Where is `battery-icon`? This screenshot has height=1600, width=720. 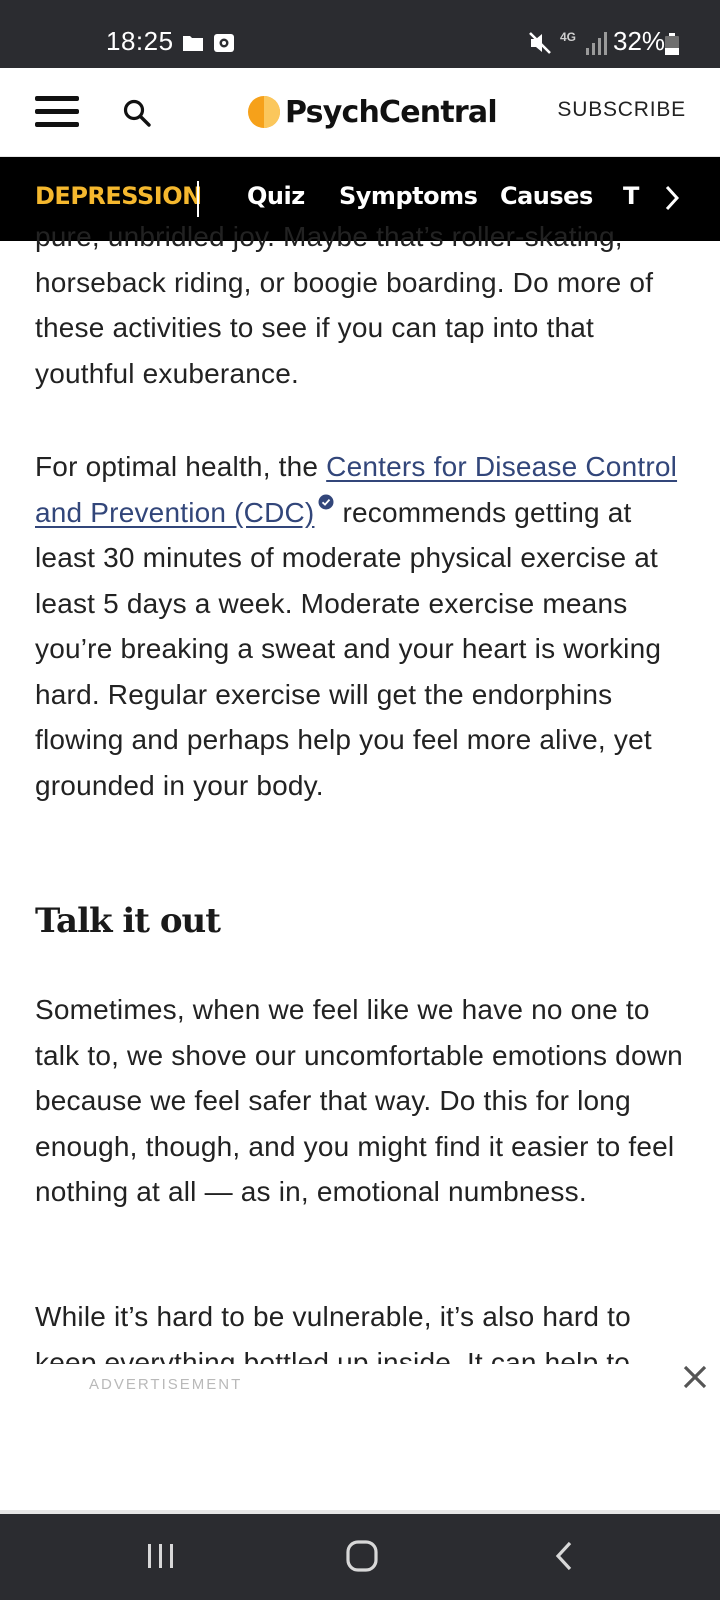
battery-icon is located at coordinates (672, 44).